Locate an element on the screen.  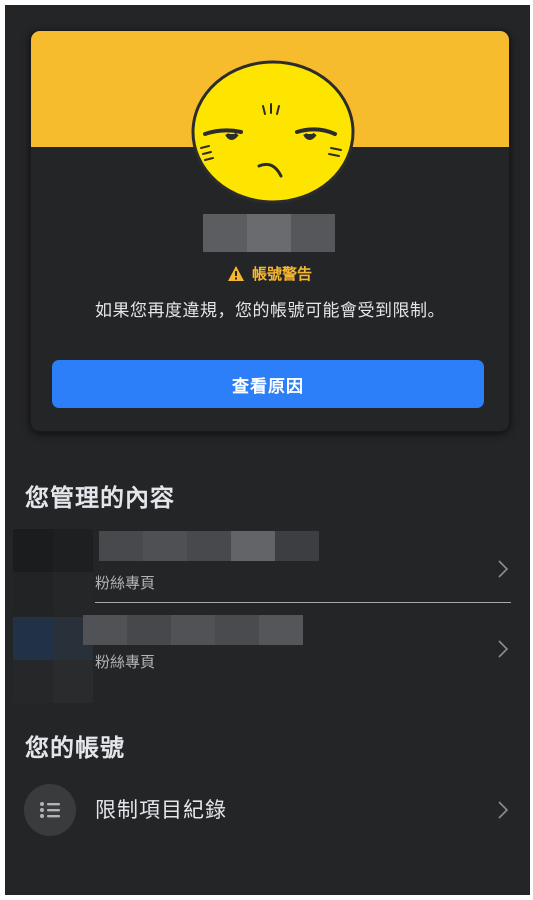
warning-heading-label: 帳號警告 is located at coordinates (281, 274).